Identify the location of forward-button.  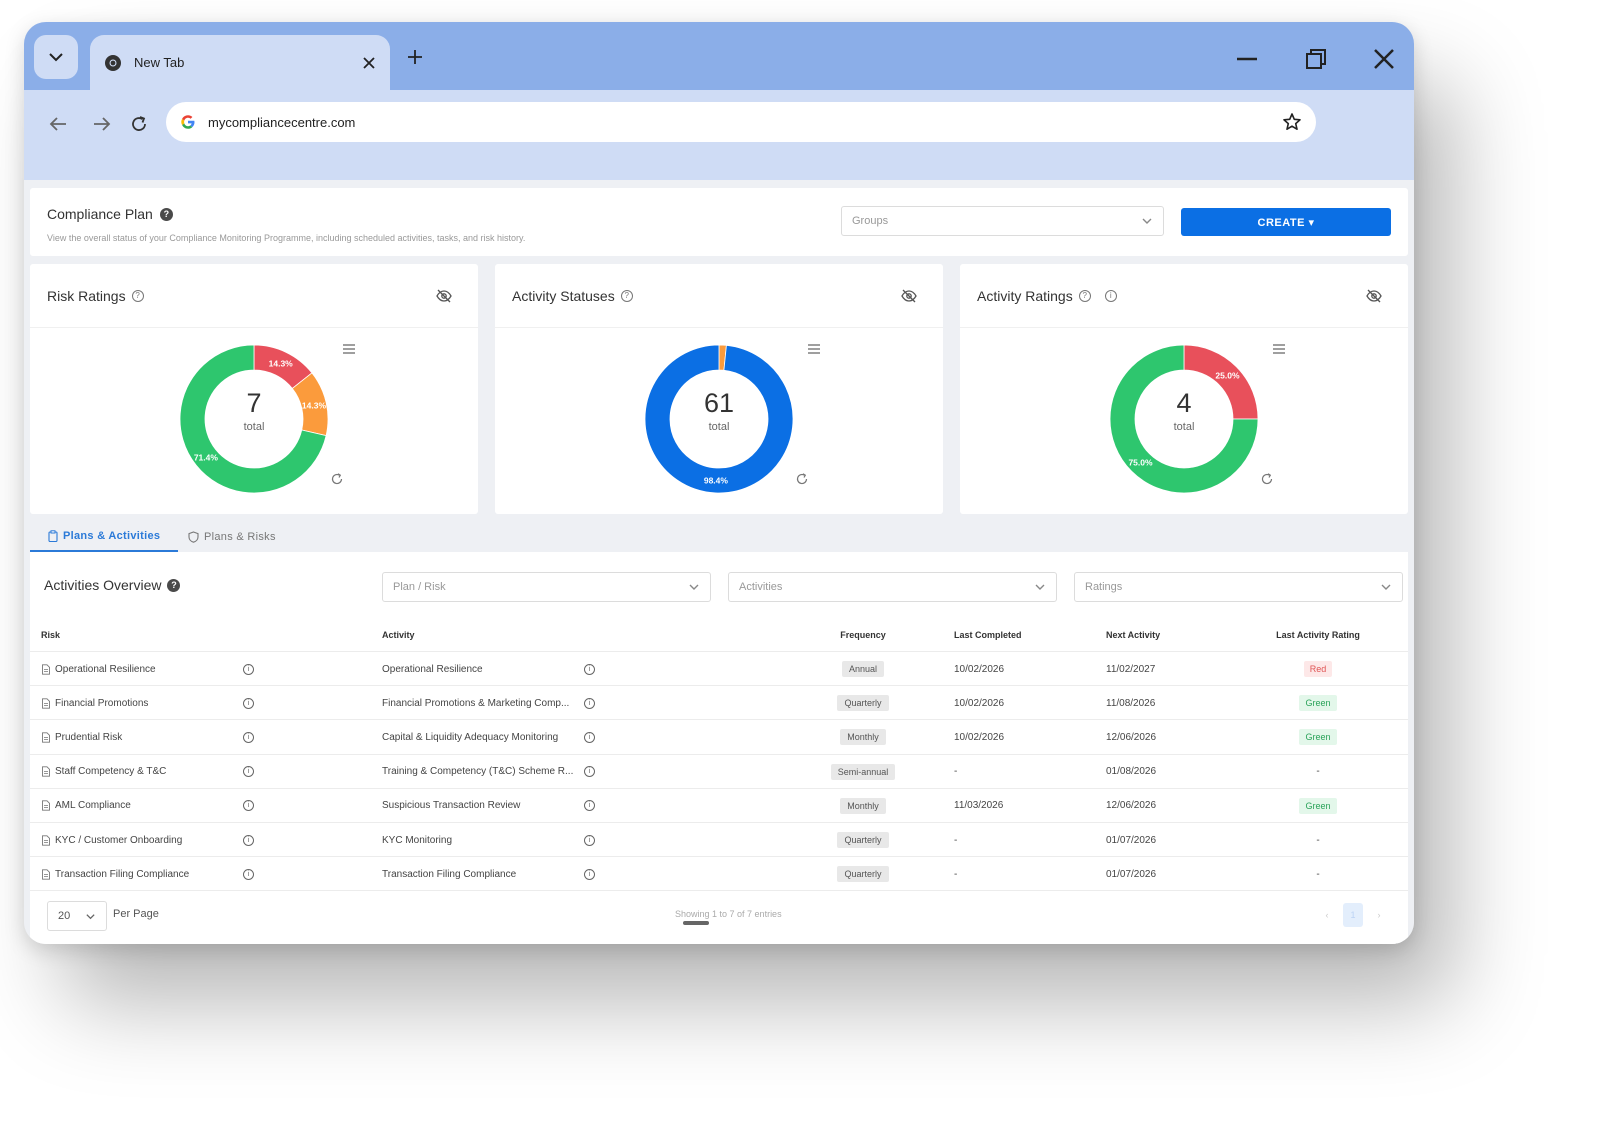
(102, 124).